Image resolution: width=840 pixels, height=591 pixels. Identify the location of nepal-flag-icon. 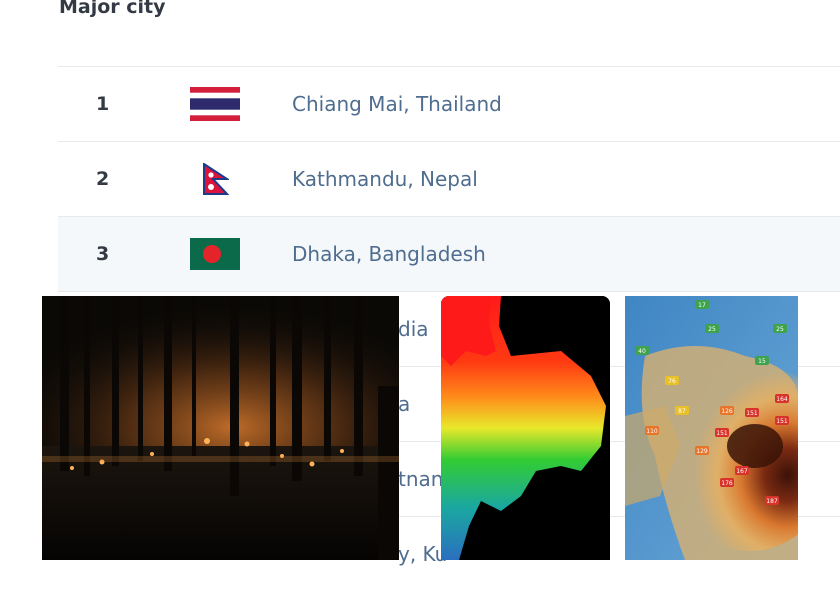
(216, 179).